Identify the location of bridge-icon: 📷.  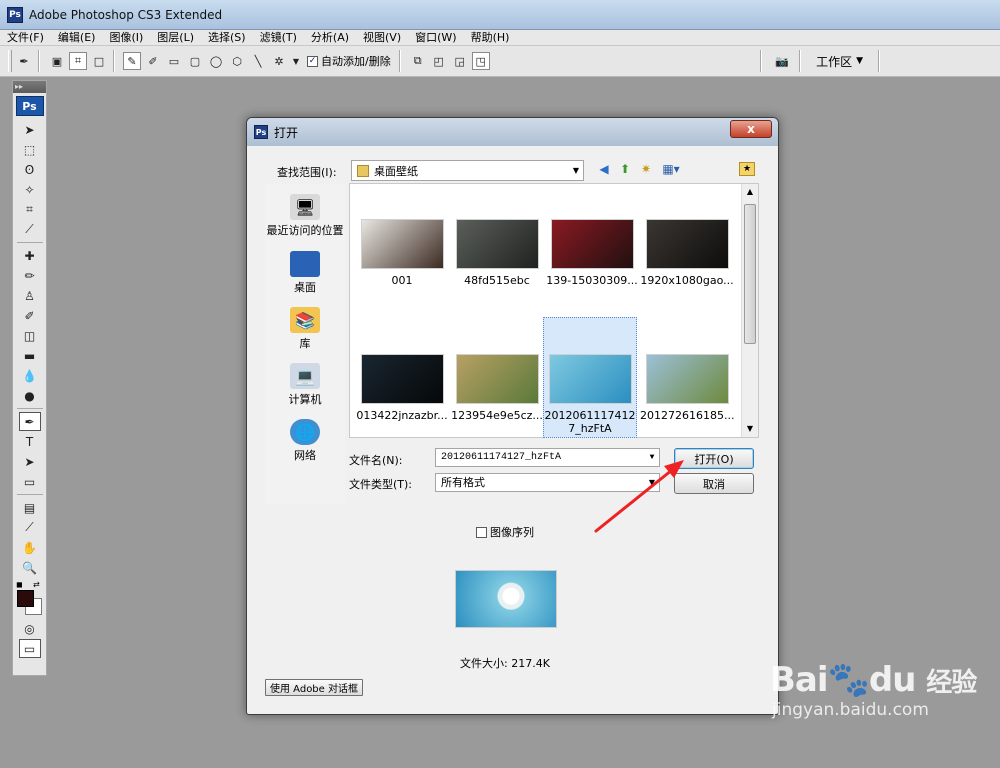
(782, 61).